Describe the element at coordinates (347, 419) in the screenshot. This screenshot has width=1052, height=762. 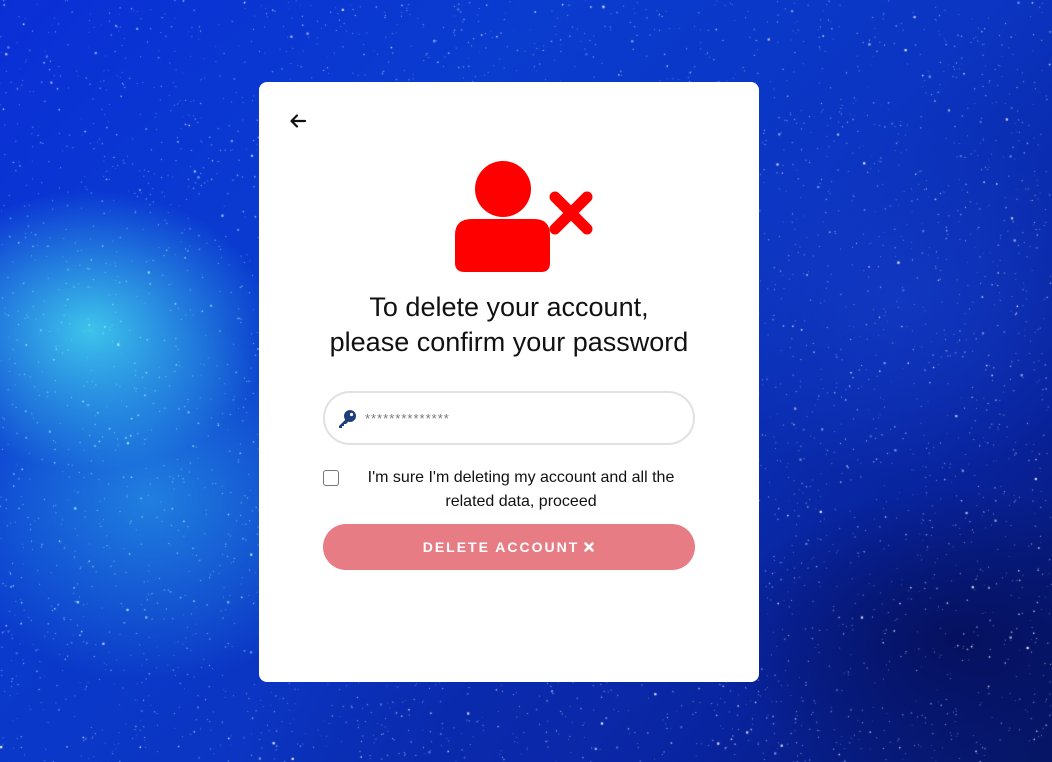
I see `key-icon` at that location.